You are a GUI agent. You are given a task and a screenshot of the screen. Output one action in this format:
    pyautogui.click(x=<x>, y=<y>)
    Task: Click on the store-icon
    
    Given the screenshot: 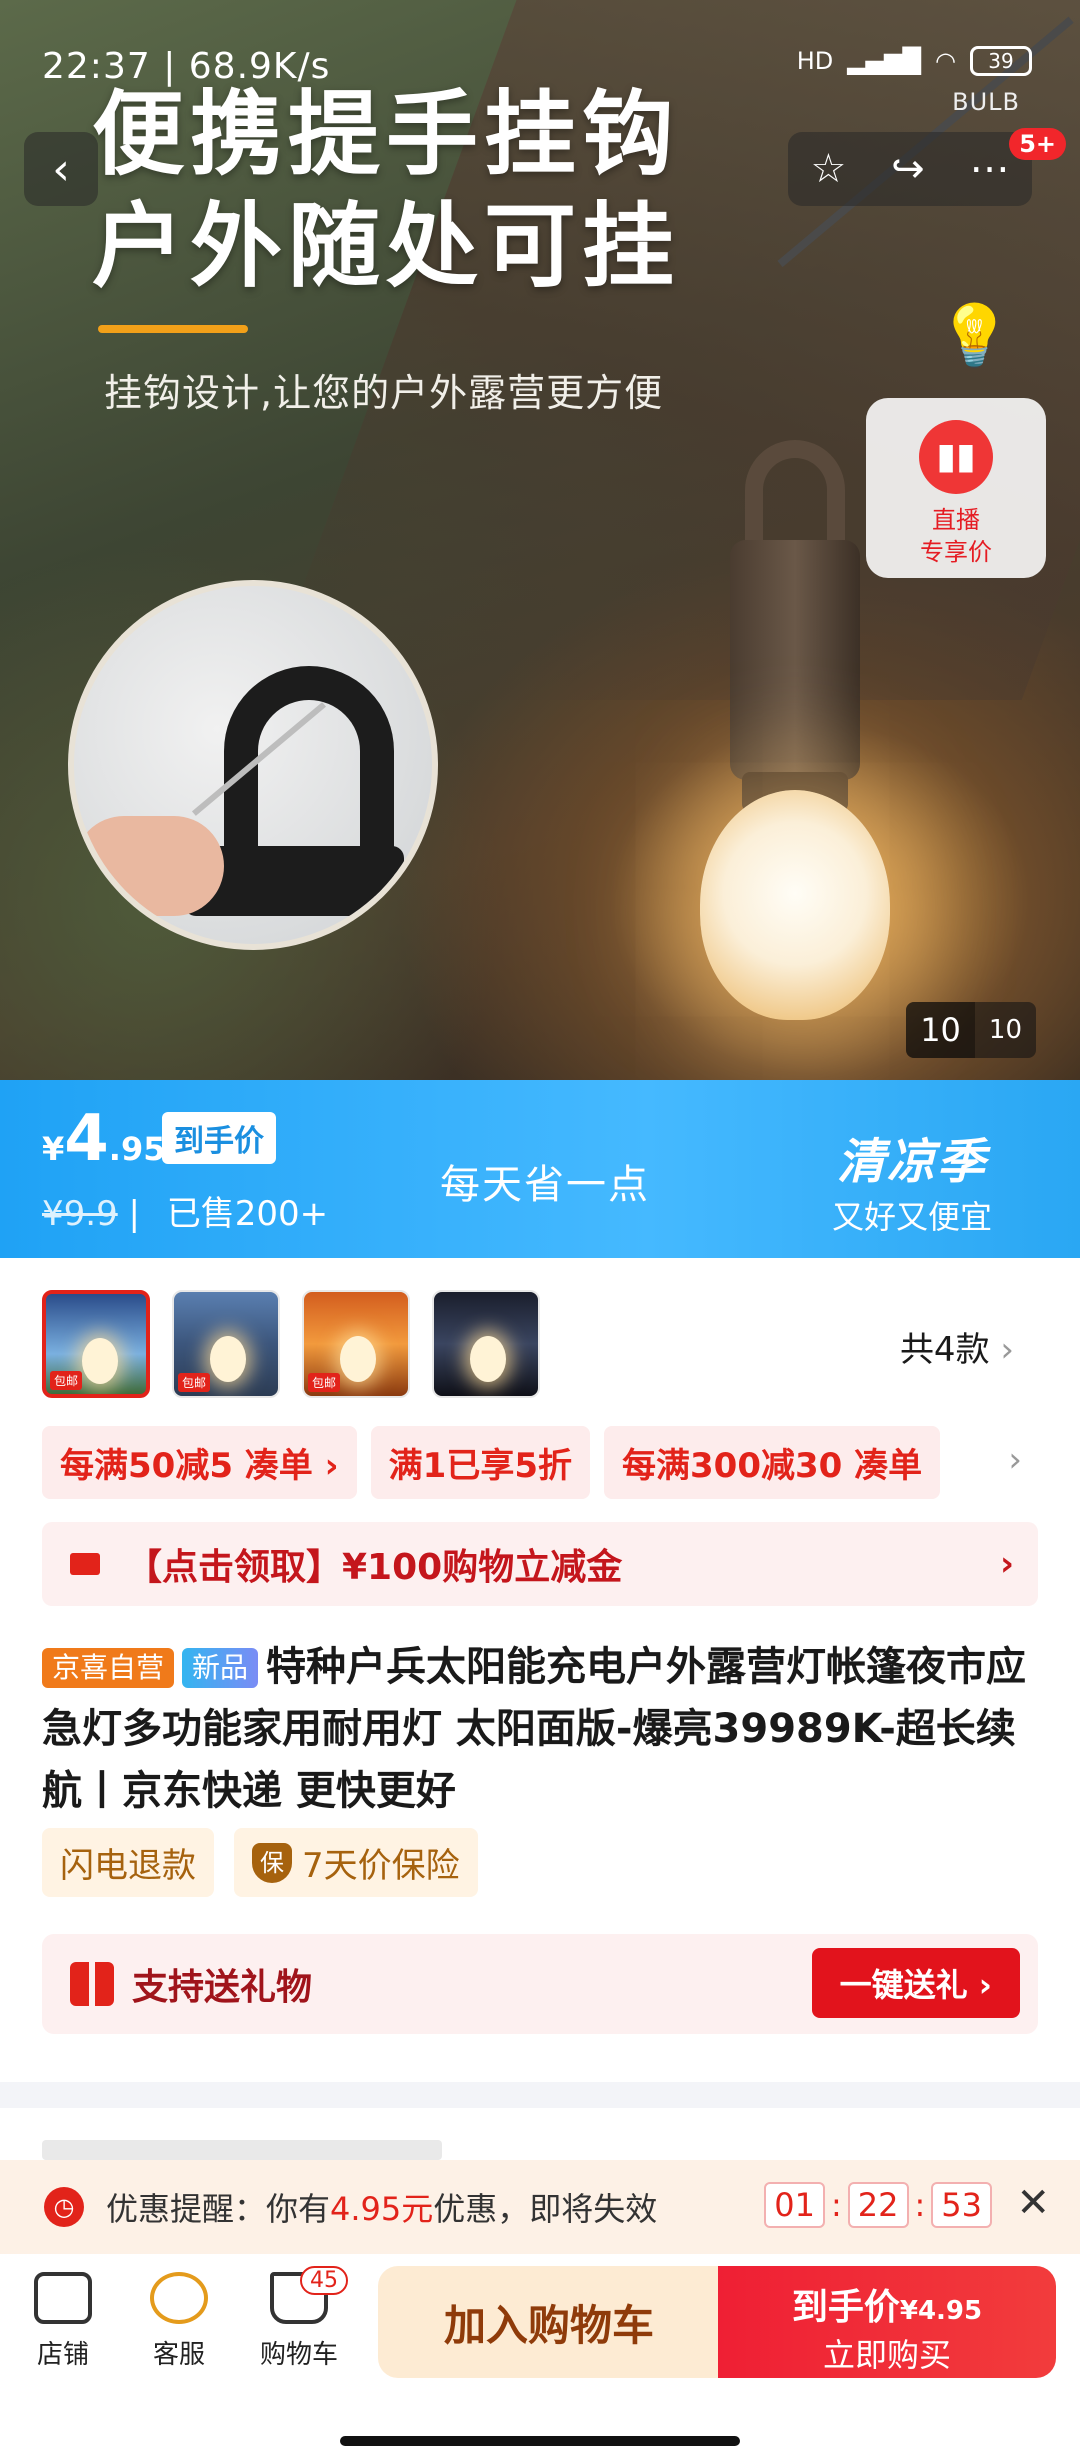 What is the action you would take?
    pyautogui.click(x=63, y=2298)
    